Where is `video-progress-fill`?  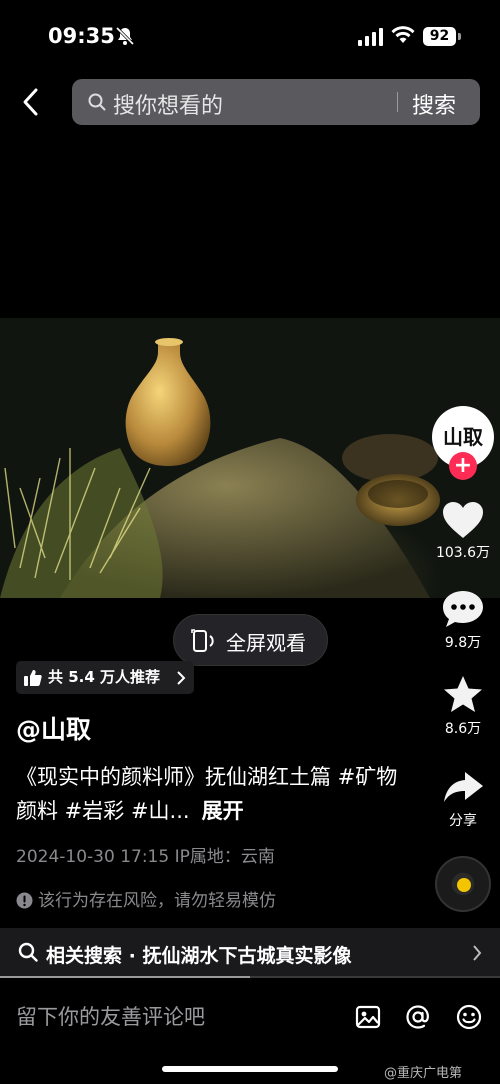 video-progress-fill is located at coordinates (125, 977).